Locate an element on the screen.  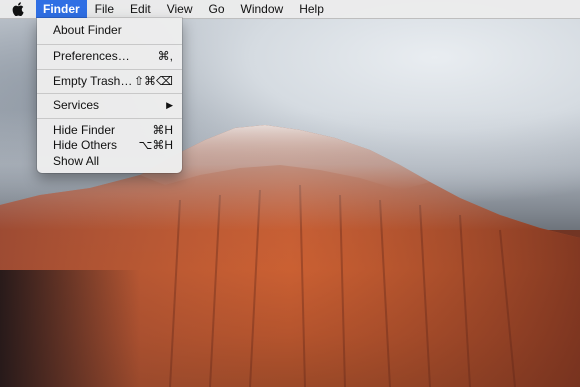
shortcut-label: ⌥⌘H is located at coordinates (156, 145).